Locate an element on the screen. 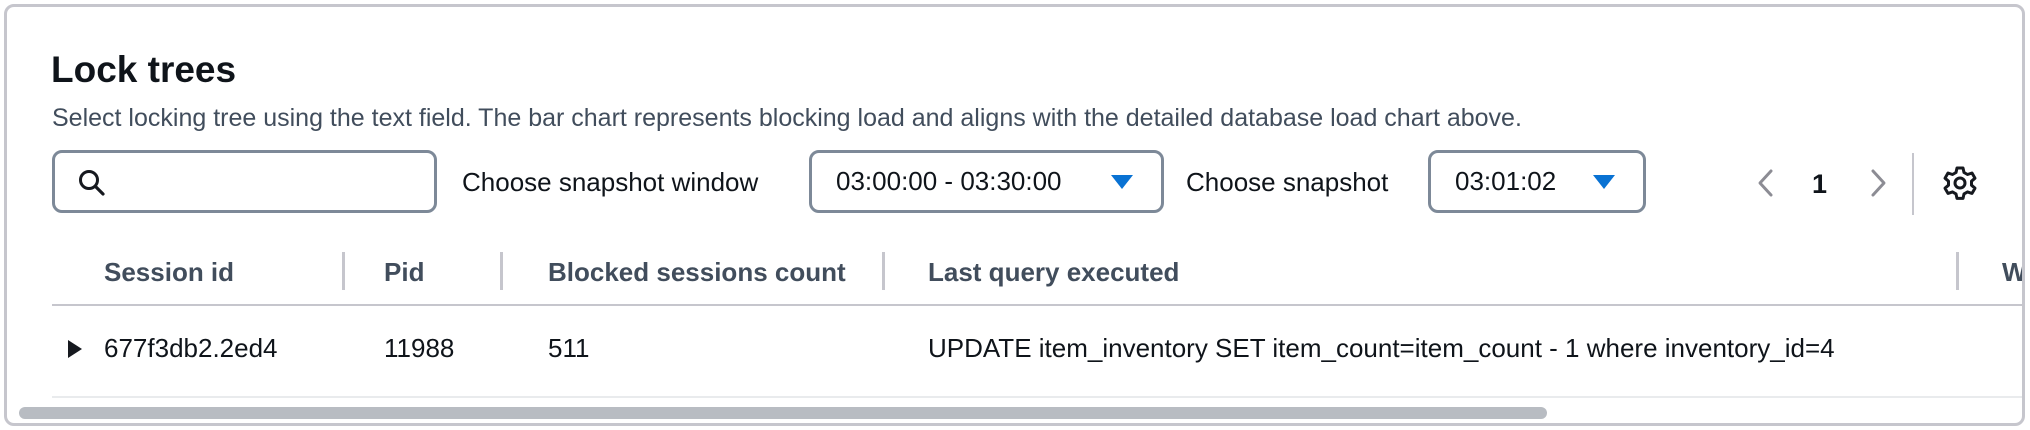  search-icon is located at coordinates (92, 183).